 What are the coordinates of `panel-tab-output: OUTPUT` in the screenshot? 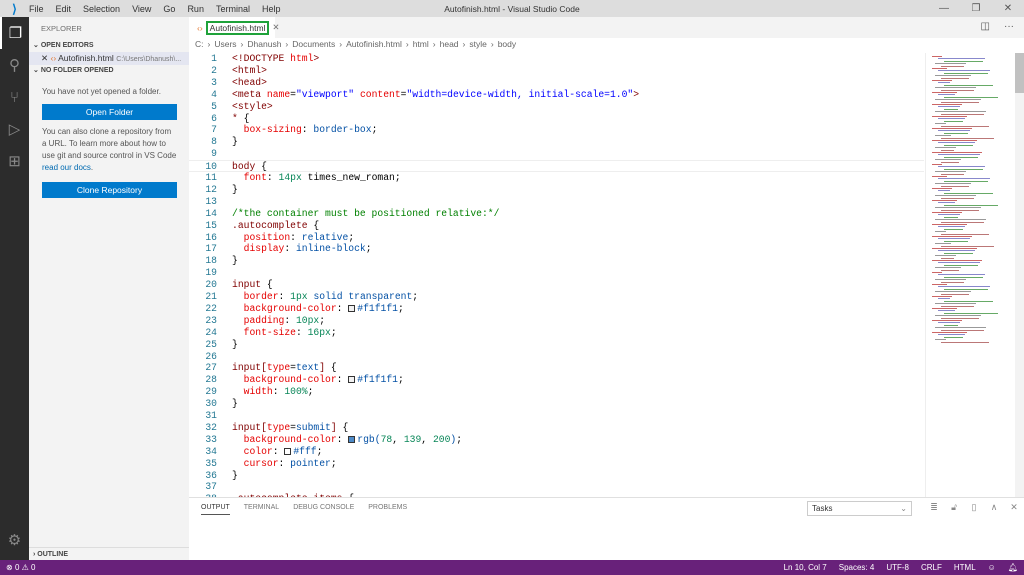 It's located at (215, 509).